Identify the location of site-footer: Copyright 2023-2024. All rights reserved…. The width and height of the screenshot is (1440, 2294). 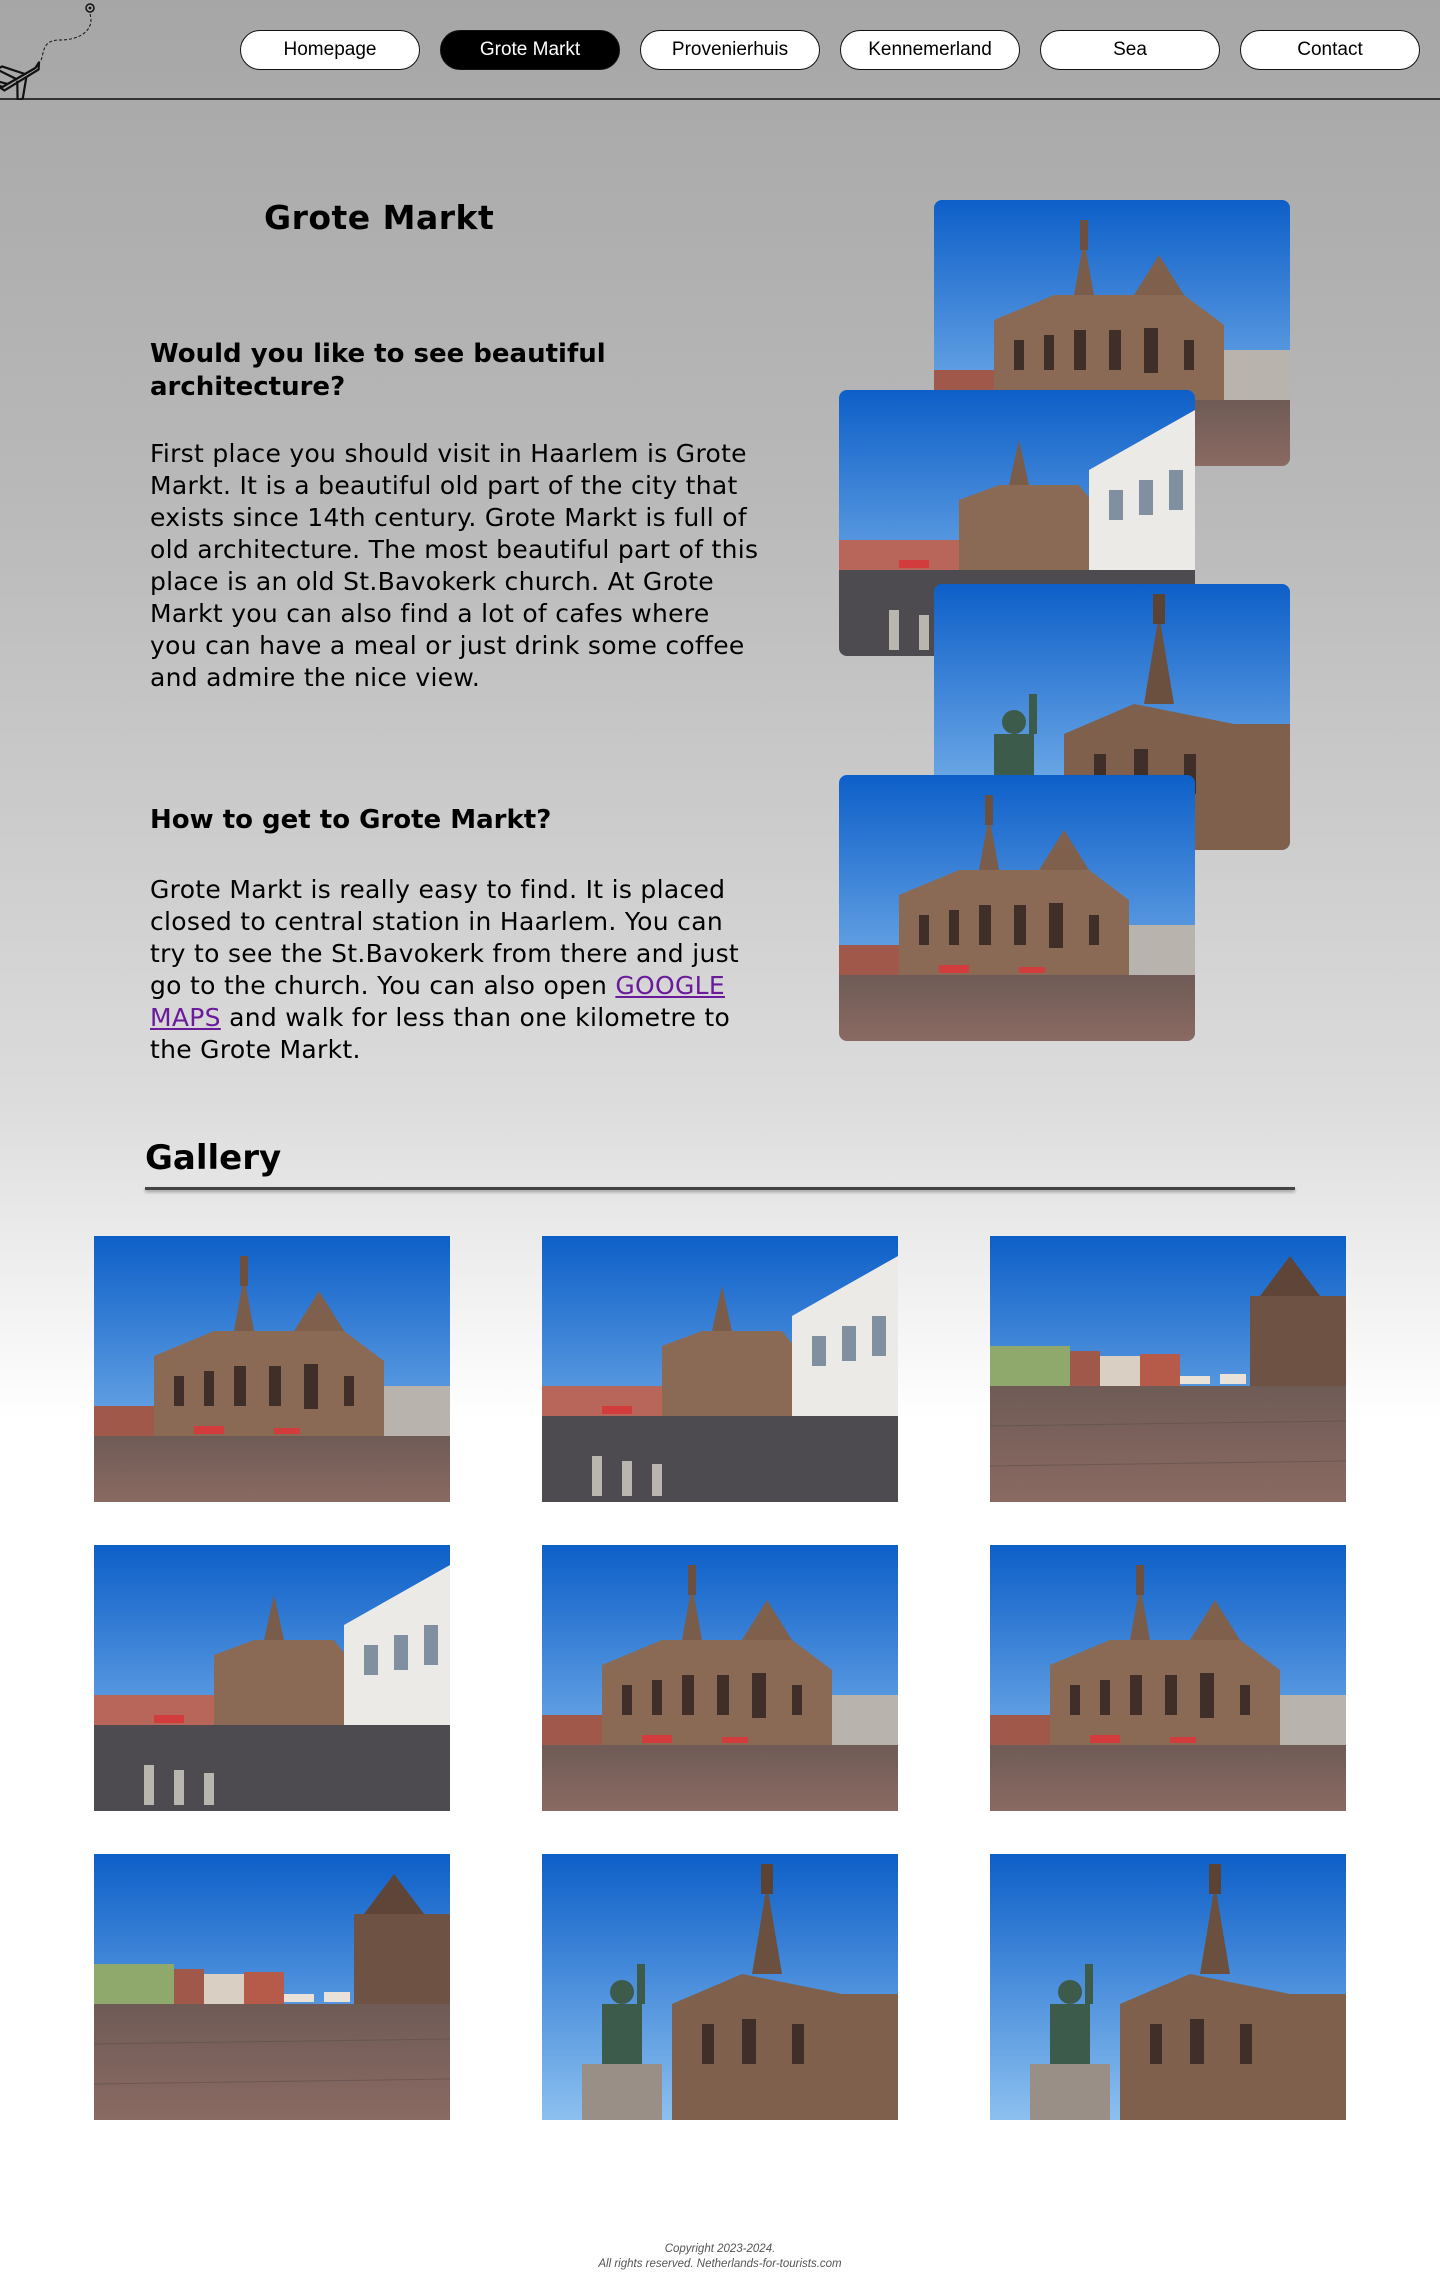
(720, 2257).